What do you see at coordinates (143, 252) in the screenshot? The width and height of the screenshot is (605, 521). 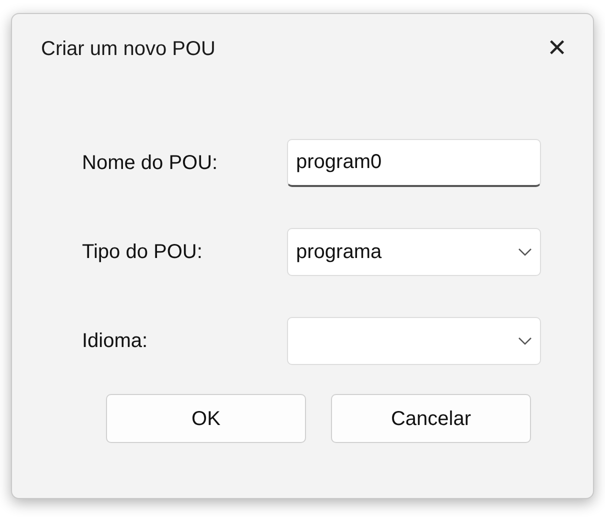 I see `field-label: Tipo do POU:` at bounding box center [143, 252].